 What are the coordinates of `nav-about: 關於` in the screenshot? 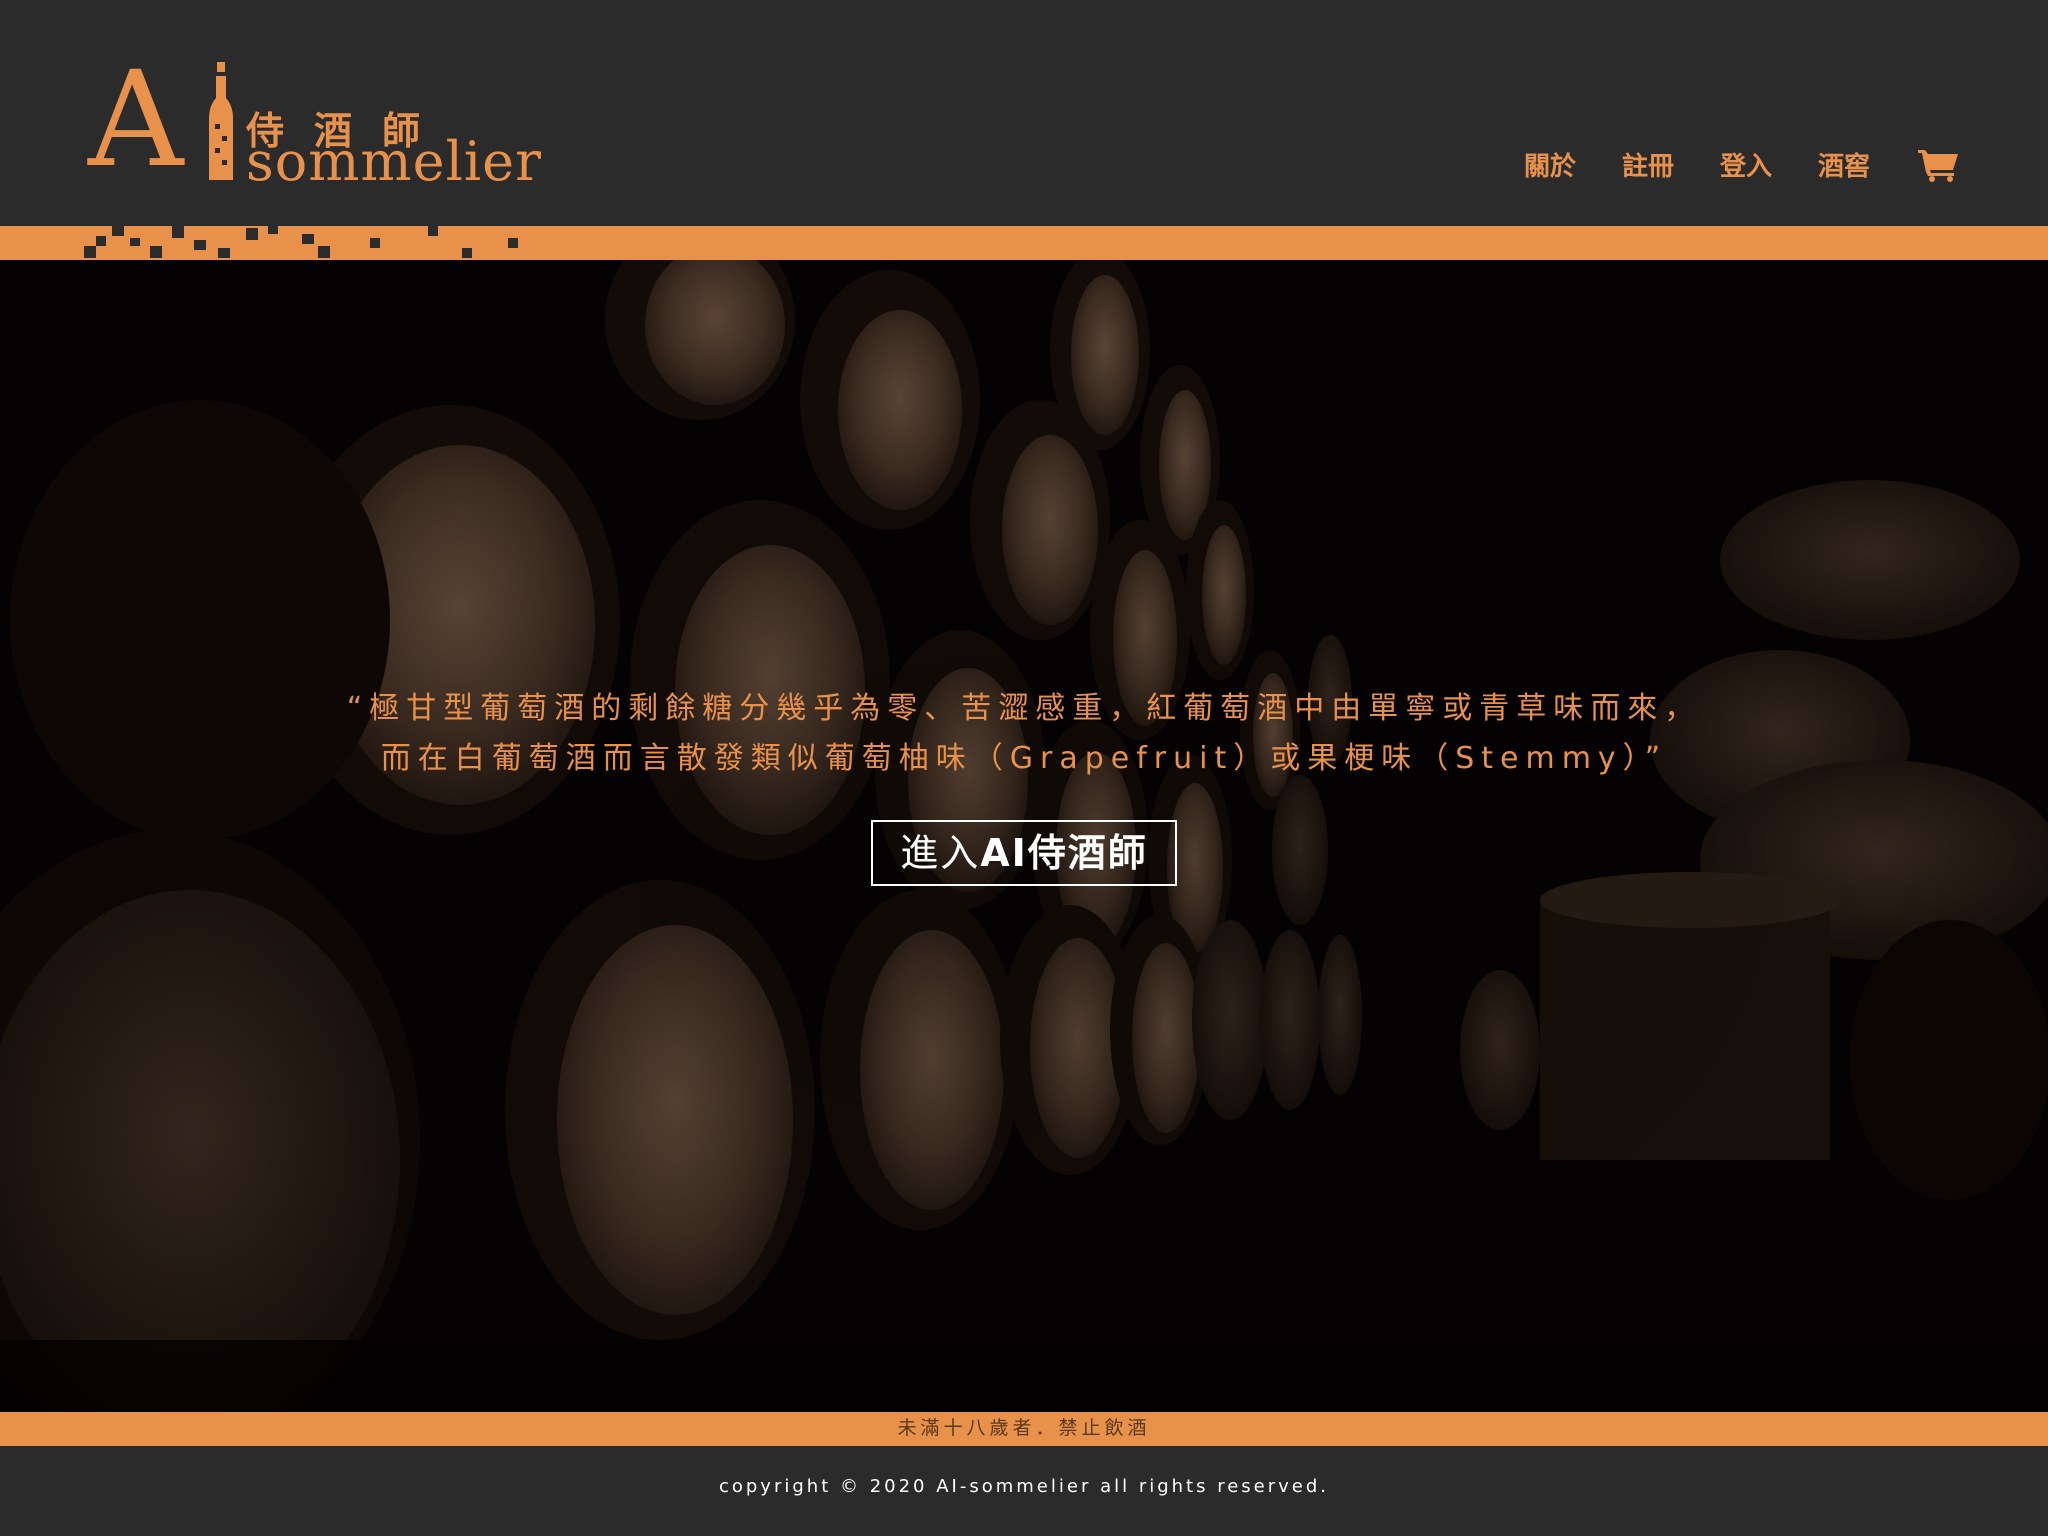 It's located at (1550, 164).